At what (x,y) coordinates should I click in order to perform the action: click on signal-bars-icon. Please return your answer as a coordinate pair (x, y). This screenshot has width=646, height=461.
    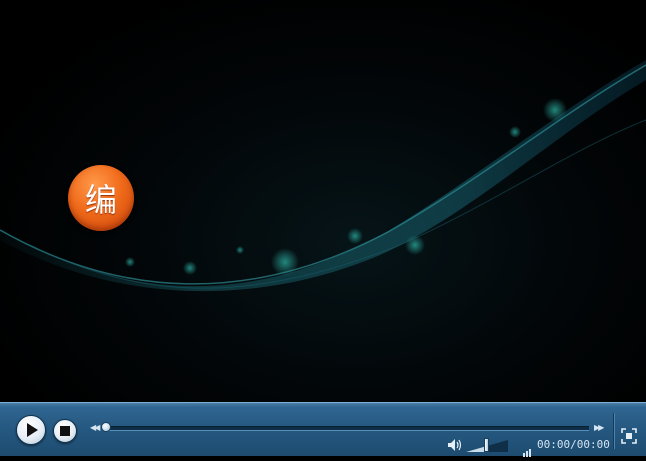
    Looking at the image, I should click on (527, 449).